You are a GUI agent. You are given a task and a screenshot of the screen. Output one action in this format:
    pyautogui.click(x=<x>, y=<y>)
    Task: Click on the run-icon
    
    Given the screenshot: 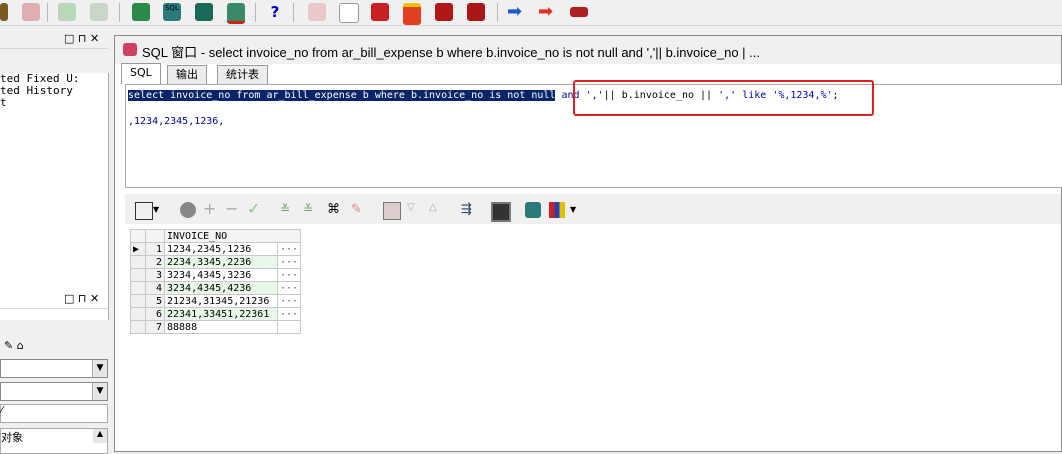 What is the action you would take?
    pyautogui.click(x=204, y=12)
    